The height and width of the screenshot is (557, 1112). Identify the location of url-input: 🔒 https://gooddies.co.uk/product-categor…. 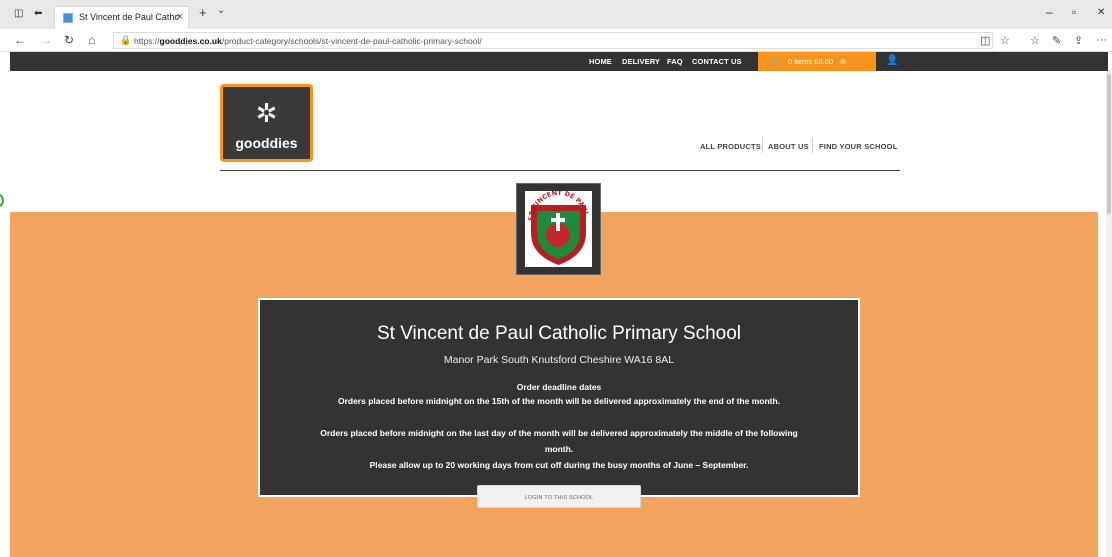
(553, 40).